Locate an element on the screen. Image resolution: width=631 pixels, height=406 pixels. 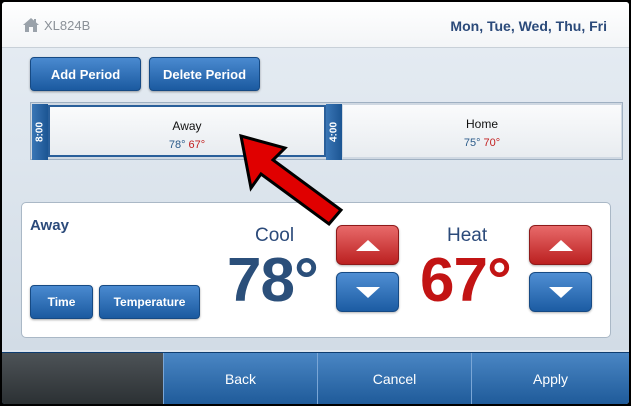
period-name: Home is located at coordinates (481, 124).